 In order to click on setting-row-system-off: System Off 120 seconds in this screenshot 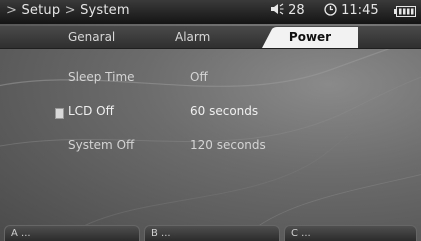, I will do `click(210, 146)`.